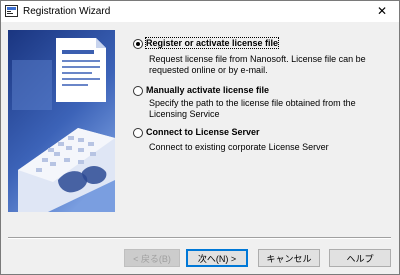  What do you see at coordinates (81, 70) in the screenshot?
I see `document-icon` at bounding box center [81, 70].